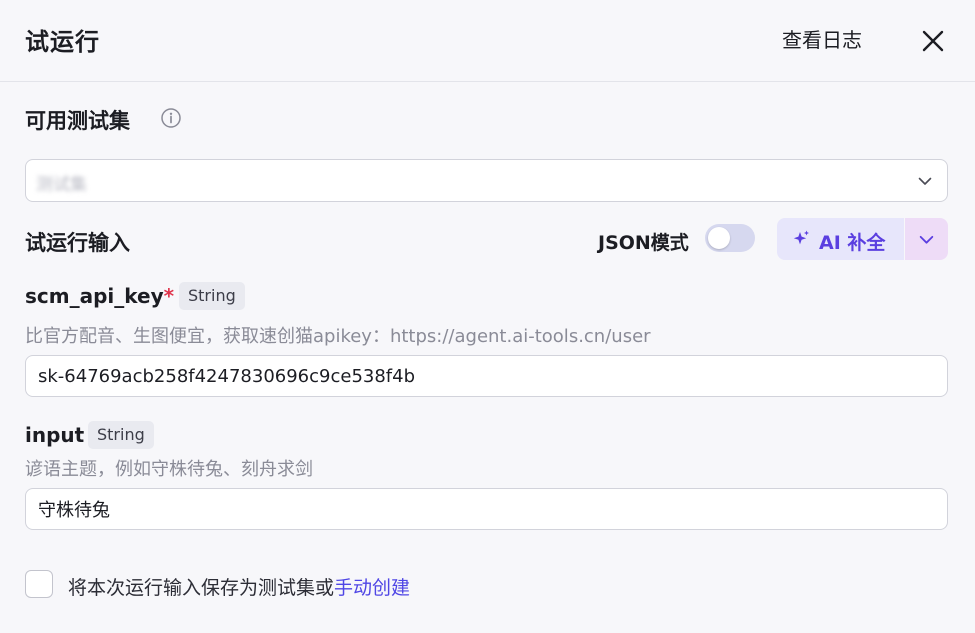  I want to click on save-as-test-set-text: 将本次运行输入保存为测试集或手动创建, so click(239, 586).